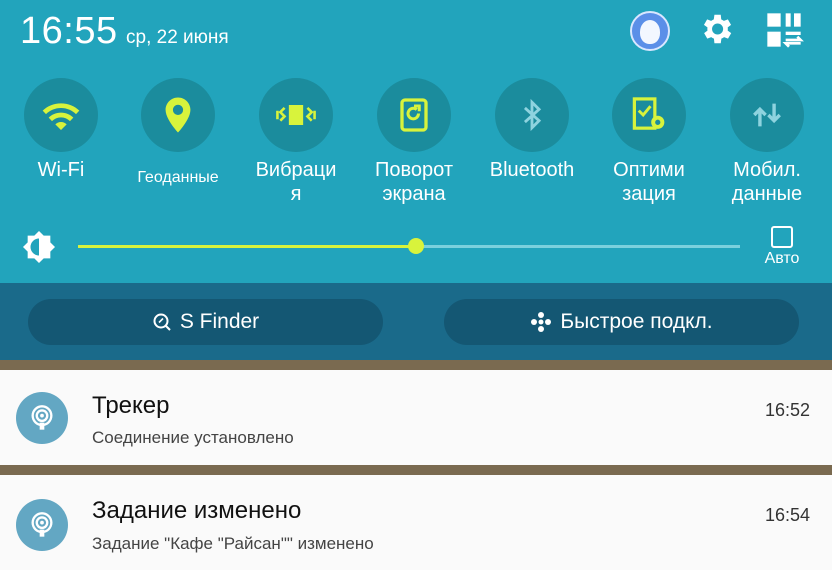 Image resolution: width=832 pixels, height=570 pixels. What do you see at coordinates (787, 515) in the screenshot?
I see `notification-time: 16:54` at bounding box center [787, 515].